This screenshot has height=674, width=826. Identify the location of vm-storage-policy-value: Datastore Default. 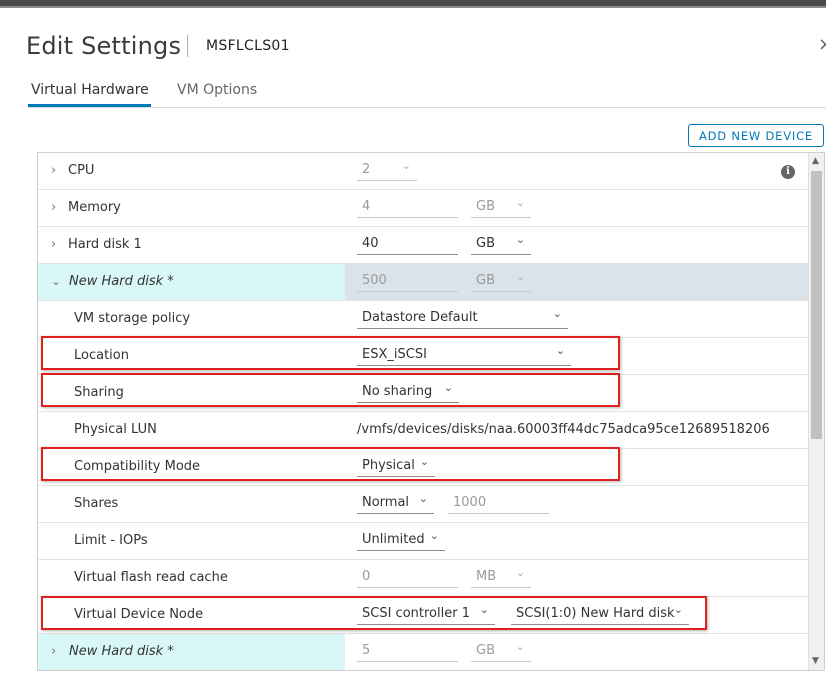
(420, 317).